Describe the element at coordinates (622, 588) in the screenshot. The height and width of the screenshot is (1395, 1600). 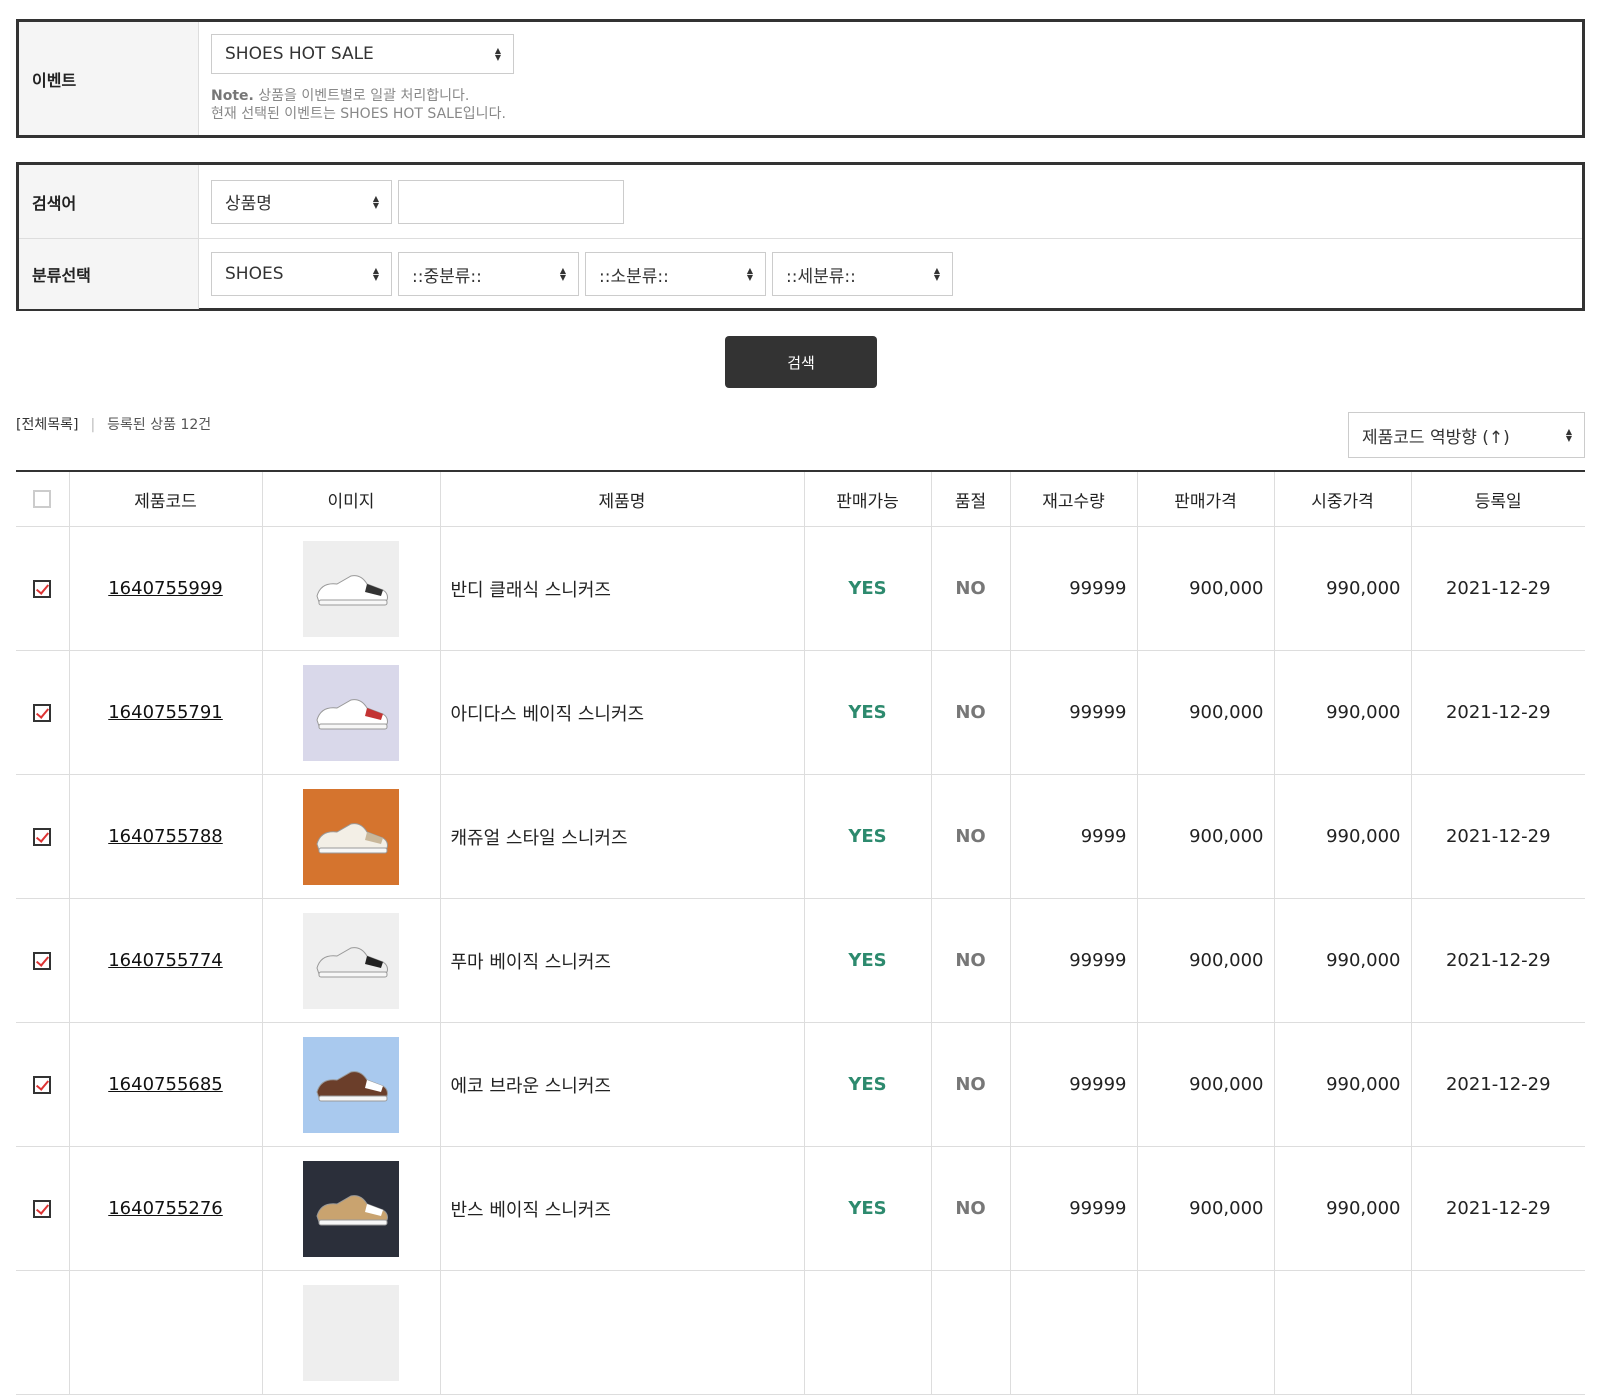
I see `product-name: 반디 클래식 스니커즈` at that location.